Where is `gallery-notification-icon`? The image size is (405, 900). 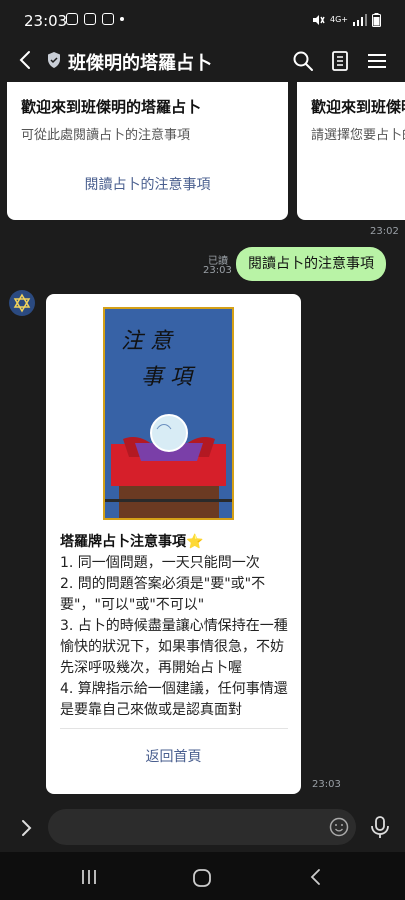
gallery-notification-icon is located at coordinates (72, 19).